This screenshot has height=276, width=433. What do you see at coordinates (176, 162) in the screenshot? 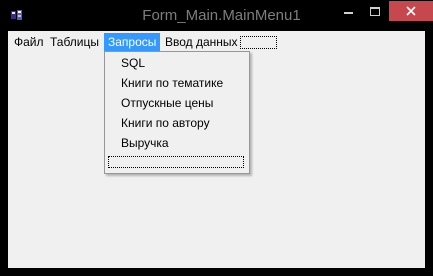
I see `dropdown-new-item-placeholder` at bounding box center [176, 162].